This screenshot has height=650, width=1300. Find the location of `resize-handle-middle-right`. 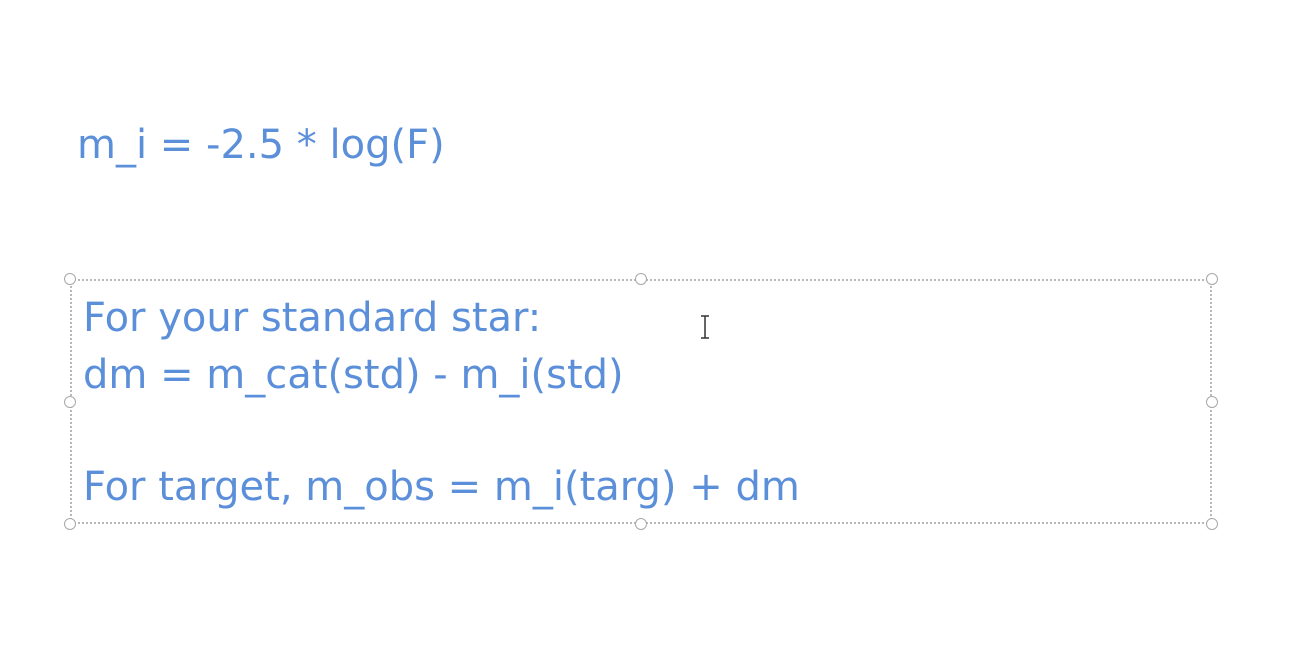

resize-handle-middle-right is located at coordinates (1212, 402).